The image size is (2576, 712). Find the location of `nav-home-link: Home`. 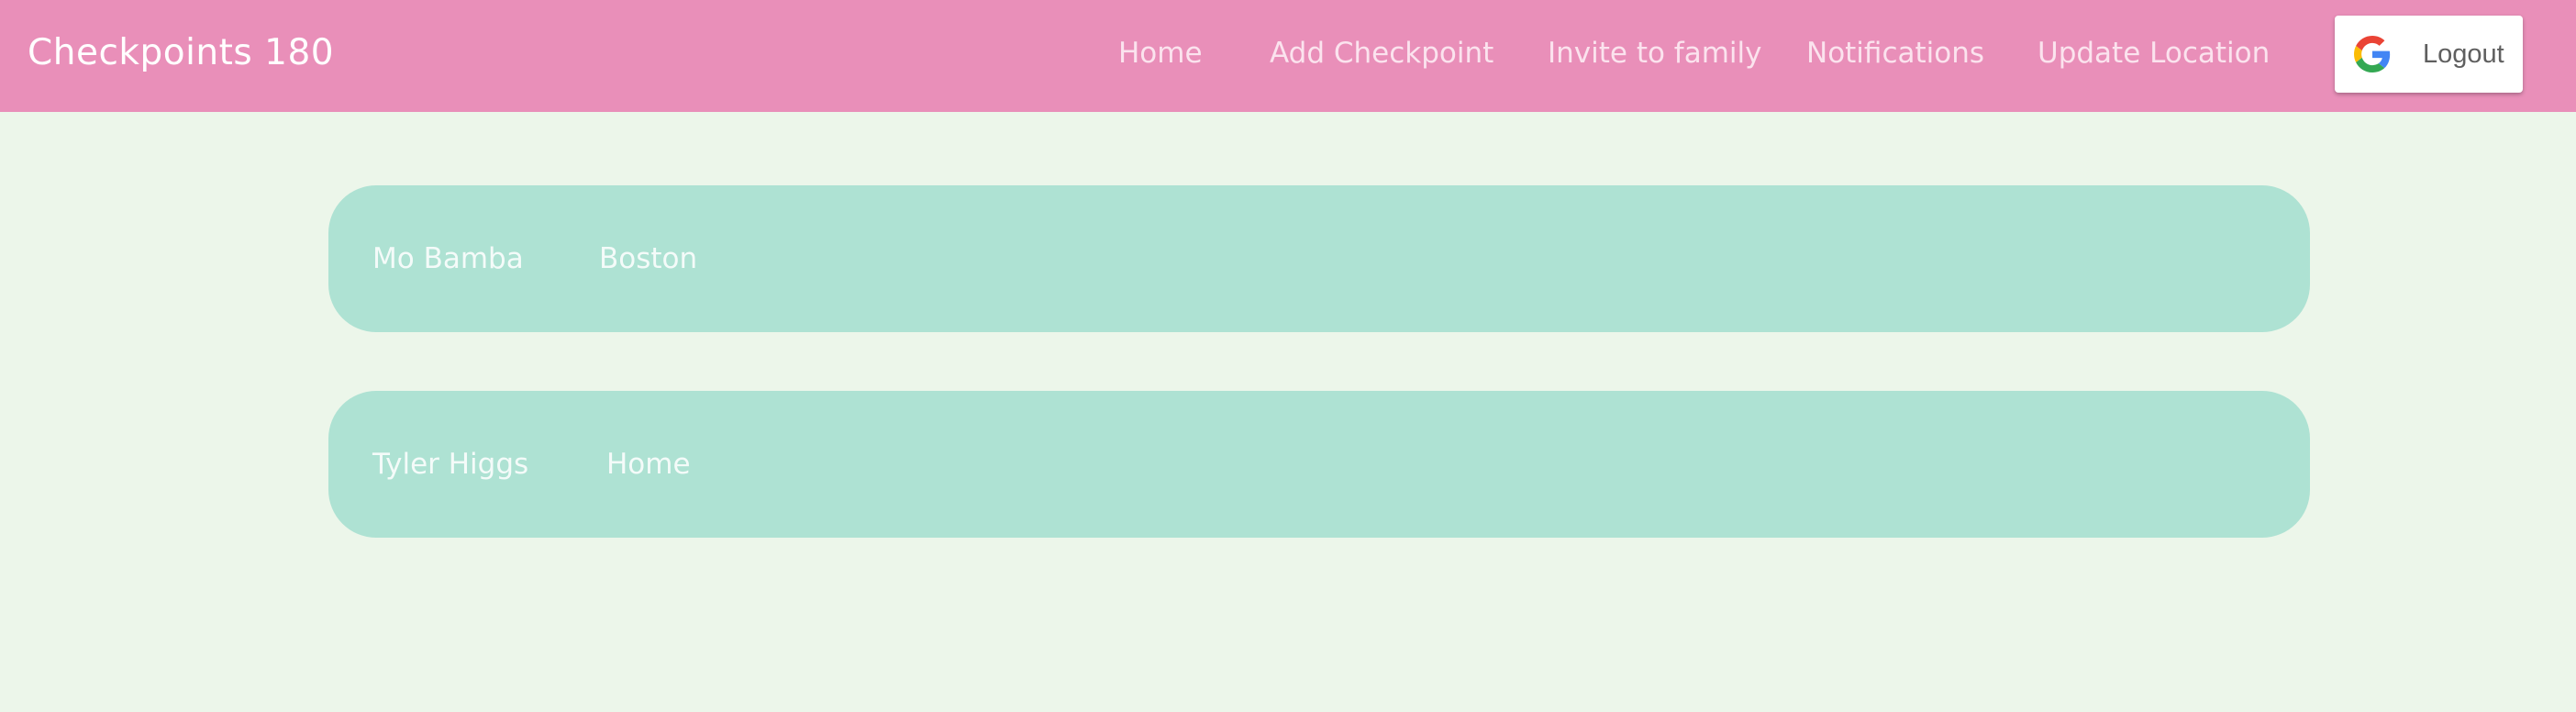

nav-home-link: Home is located at coordinates (1160, 53).